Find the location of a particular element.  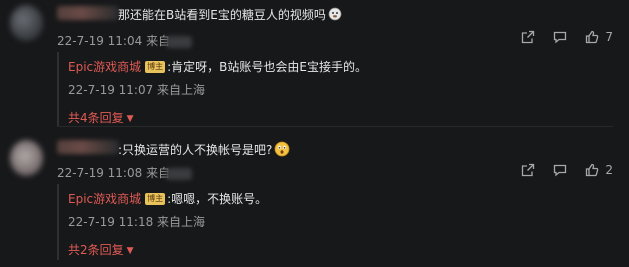

comment-meta: 22-7-19 11:08 来自 is located at coordinates (125, 172).